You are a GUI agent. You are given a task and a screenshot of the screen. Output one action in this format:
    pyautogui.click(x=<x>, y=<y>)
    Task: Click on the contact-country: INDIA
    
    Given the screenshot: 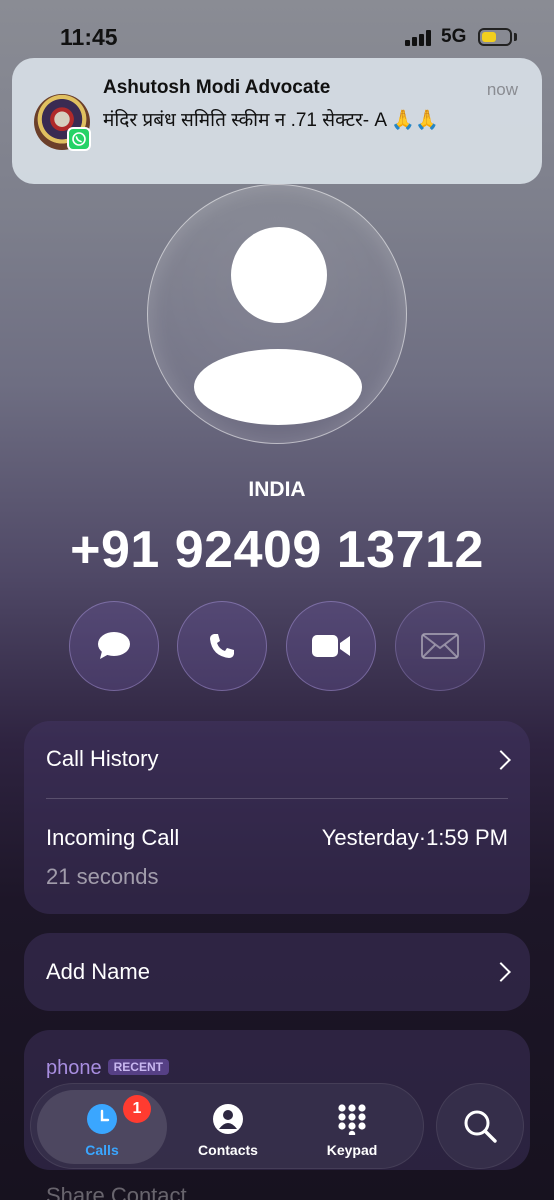 What is the action you would take?
    pyautogui.click(x=277, y=489)
    